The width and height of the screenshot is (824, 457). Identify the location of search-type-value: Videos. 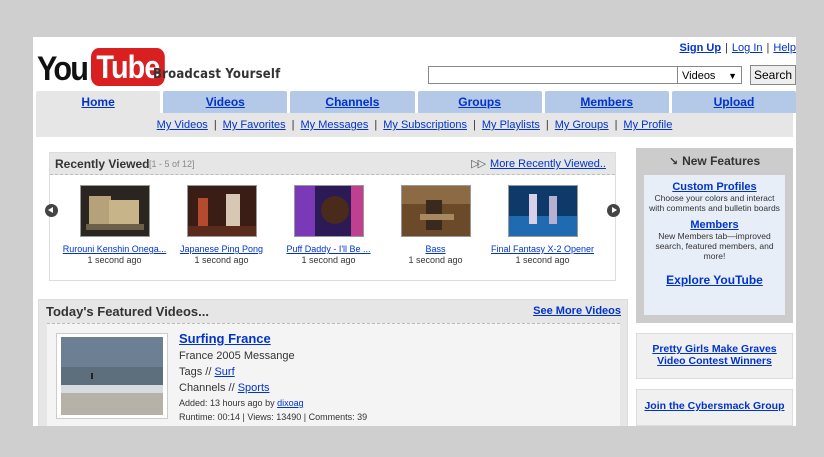
(699, 76).